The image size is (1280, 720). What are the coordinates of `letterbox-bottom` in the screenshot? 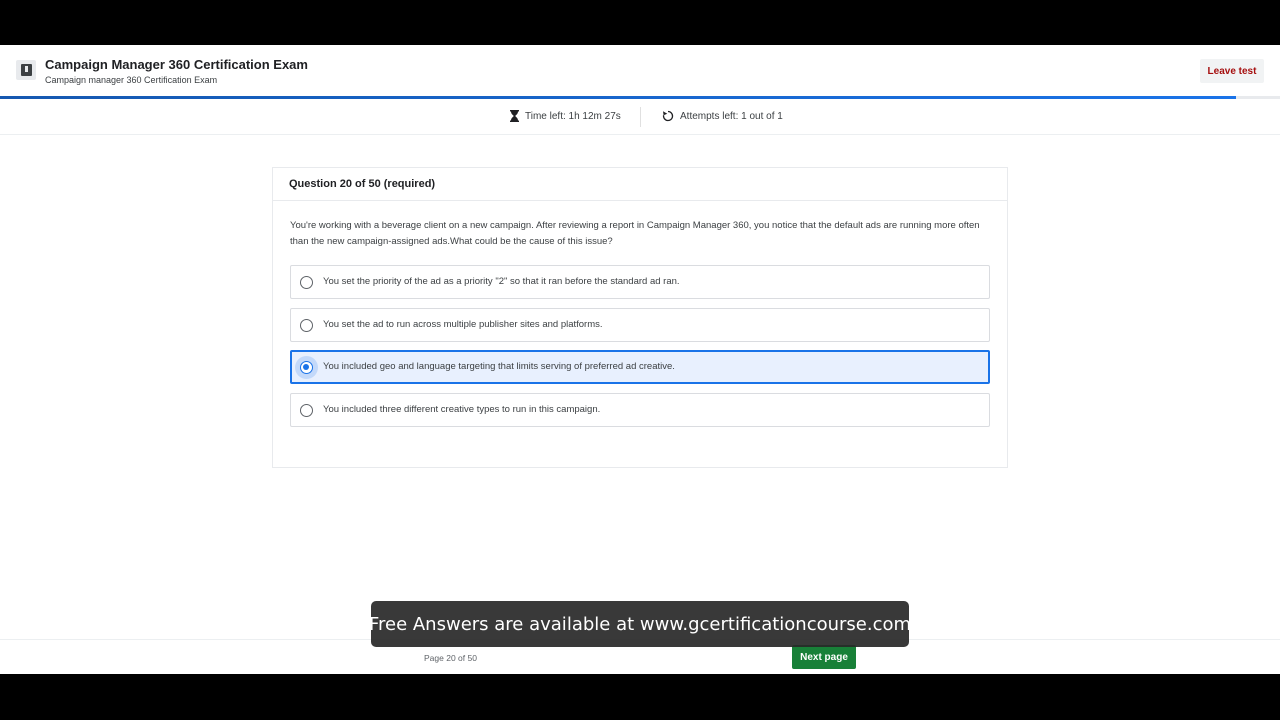 It's located at (640, 697).